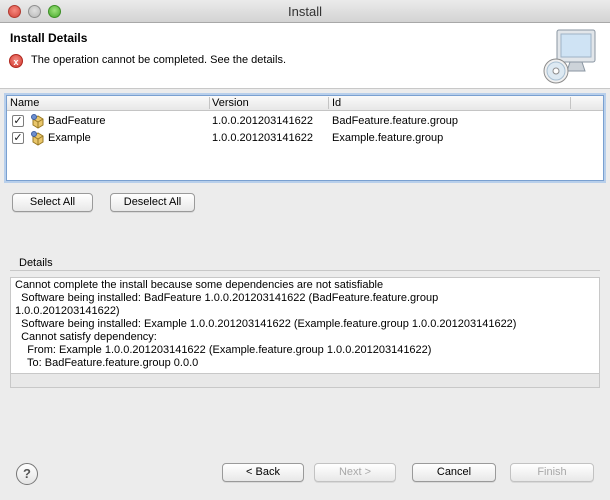 This screenshot has height=500, width=610. I want to click on row-name: Example, so click(69, 138).